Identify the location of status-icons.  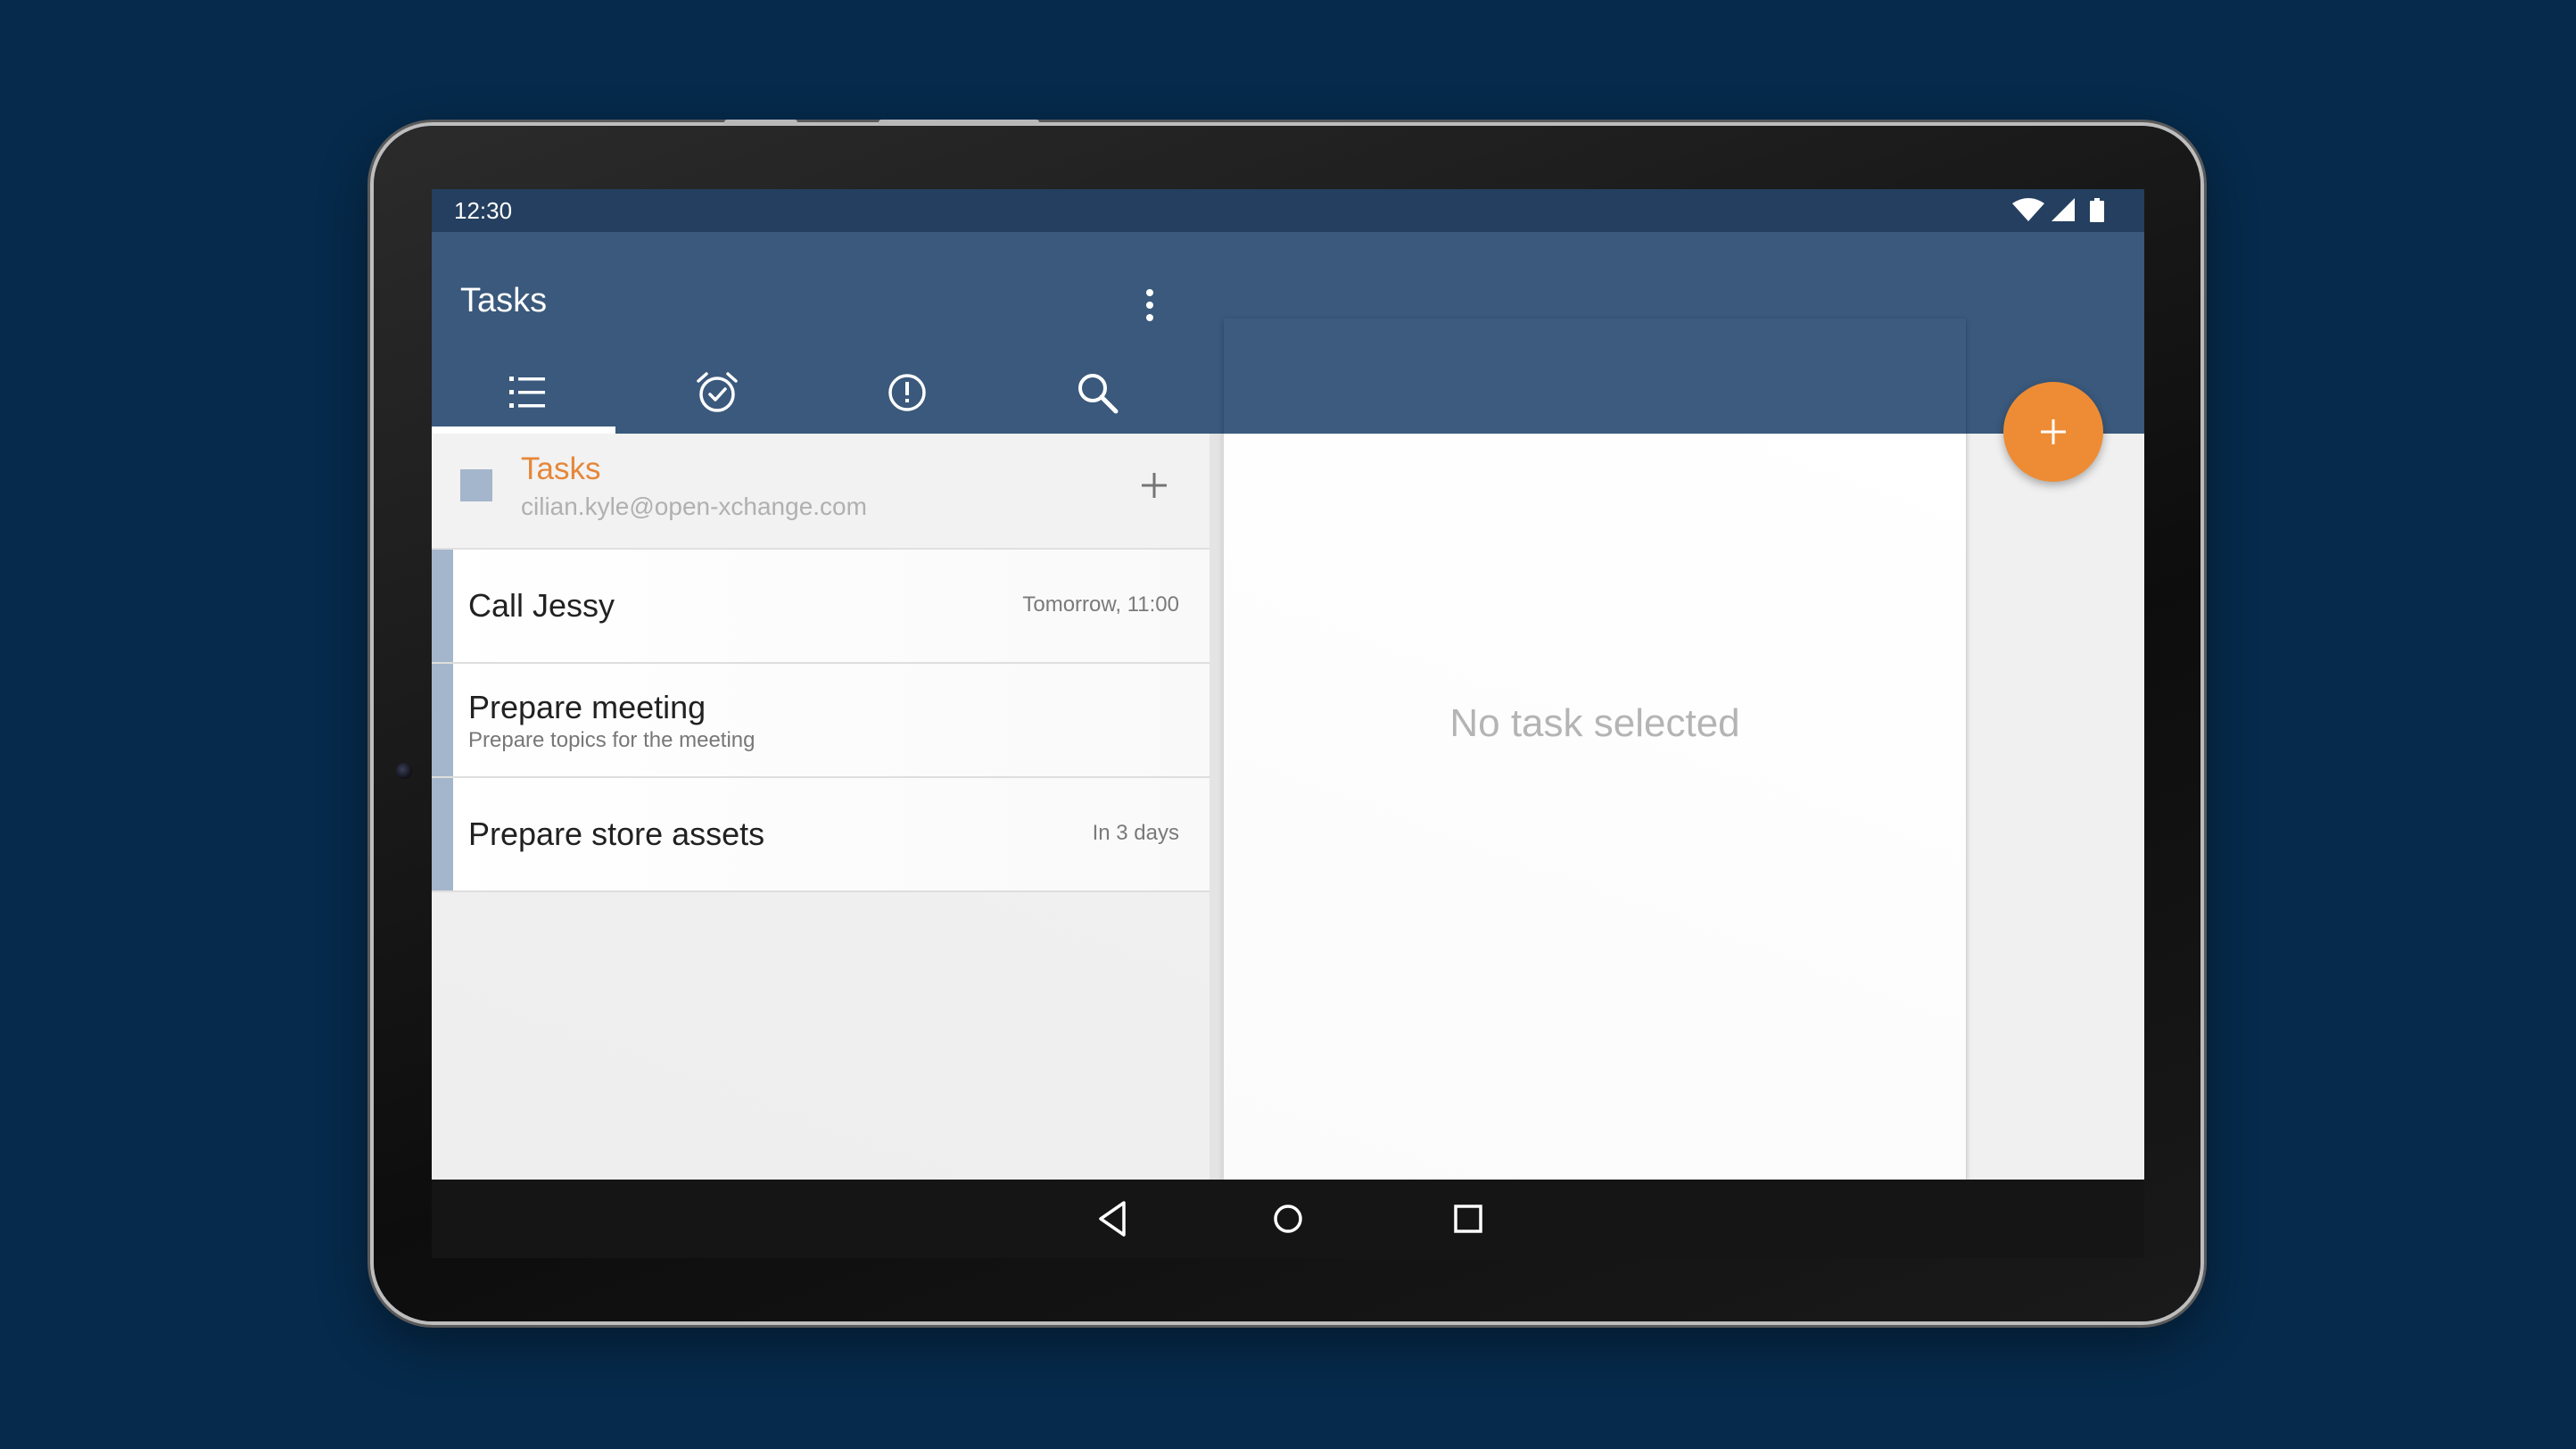
(2061, 211).